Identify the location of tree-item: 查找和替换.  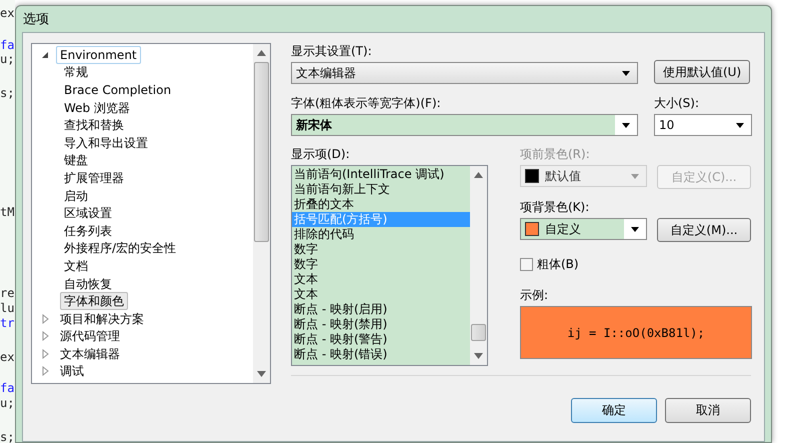
(94, 125).